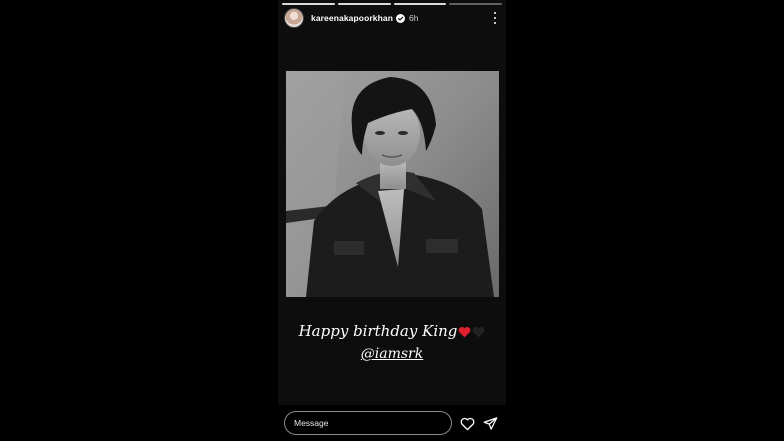 The height and width of the screenshot is (441, 784). I want to click on send-icon, so click(490, 423).